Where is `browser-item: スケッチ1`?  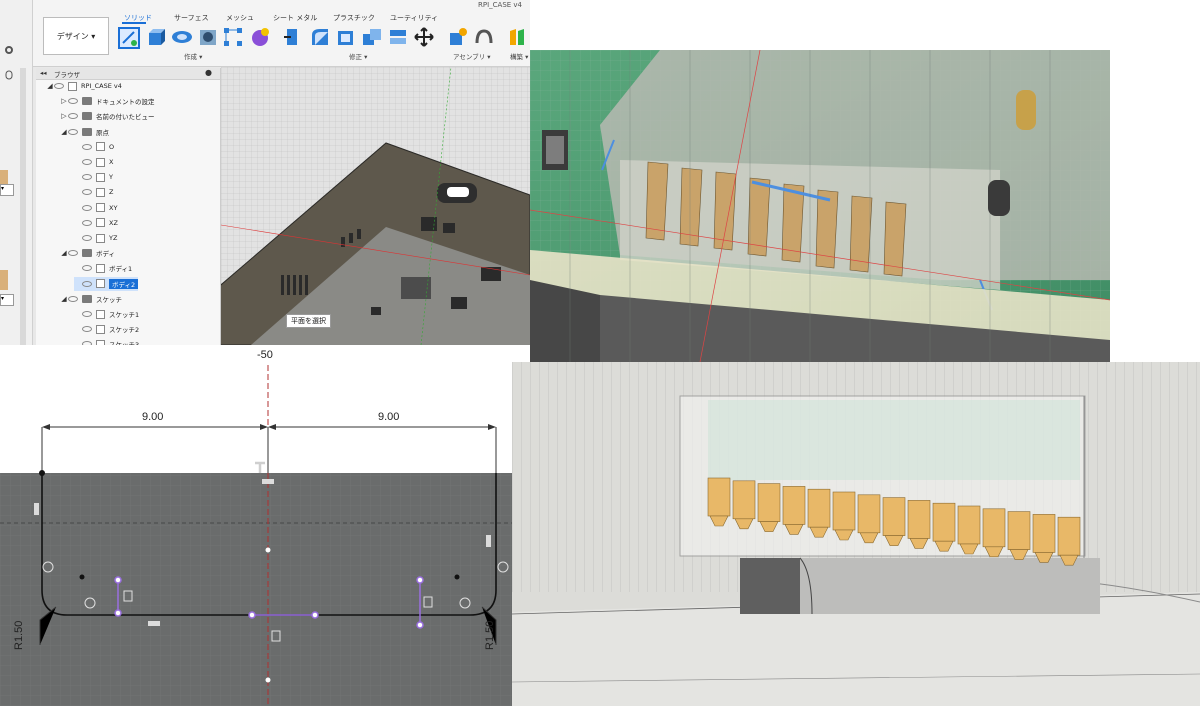
browser-item: スケッチ1 is located at coordinates (106, 314).